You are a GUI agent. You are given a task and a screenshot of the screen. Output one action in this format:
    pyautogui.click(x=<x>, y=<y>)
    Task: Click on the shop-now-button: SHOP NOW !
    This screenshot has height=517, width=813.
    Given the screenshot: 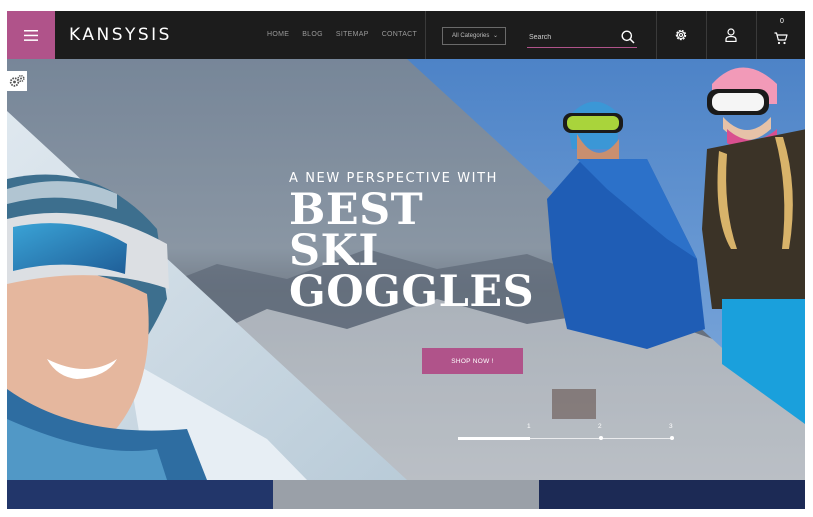 What is the action you would take?
    pyautogui.click(x=472, y=361)
    